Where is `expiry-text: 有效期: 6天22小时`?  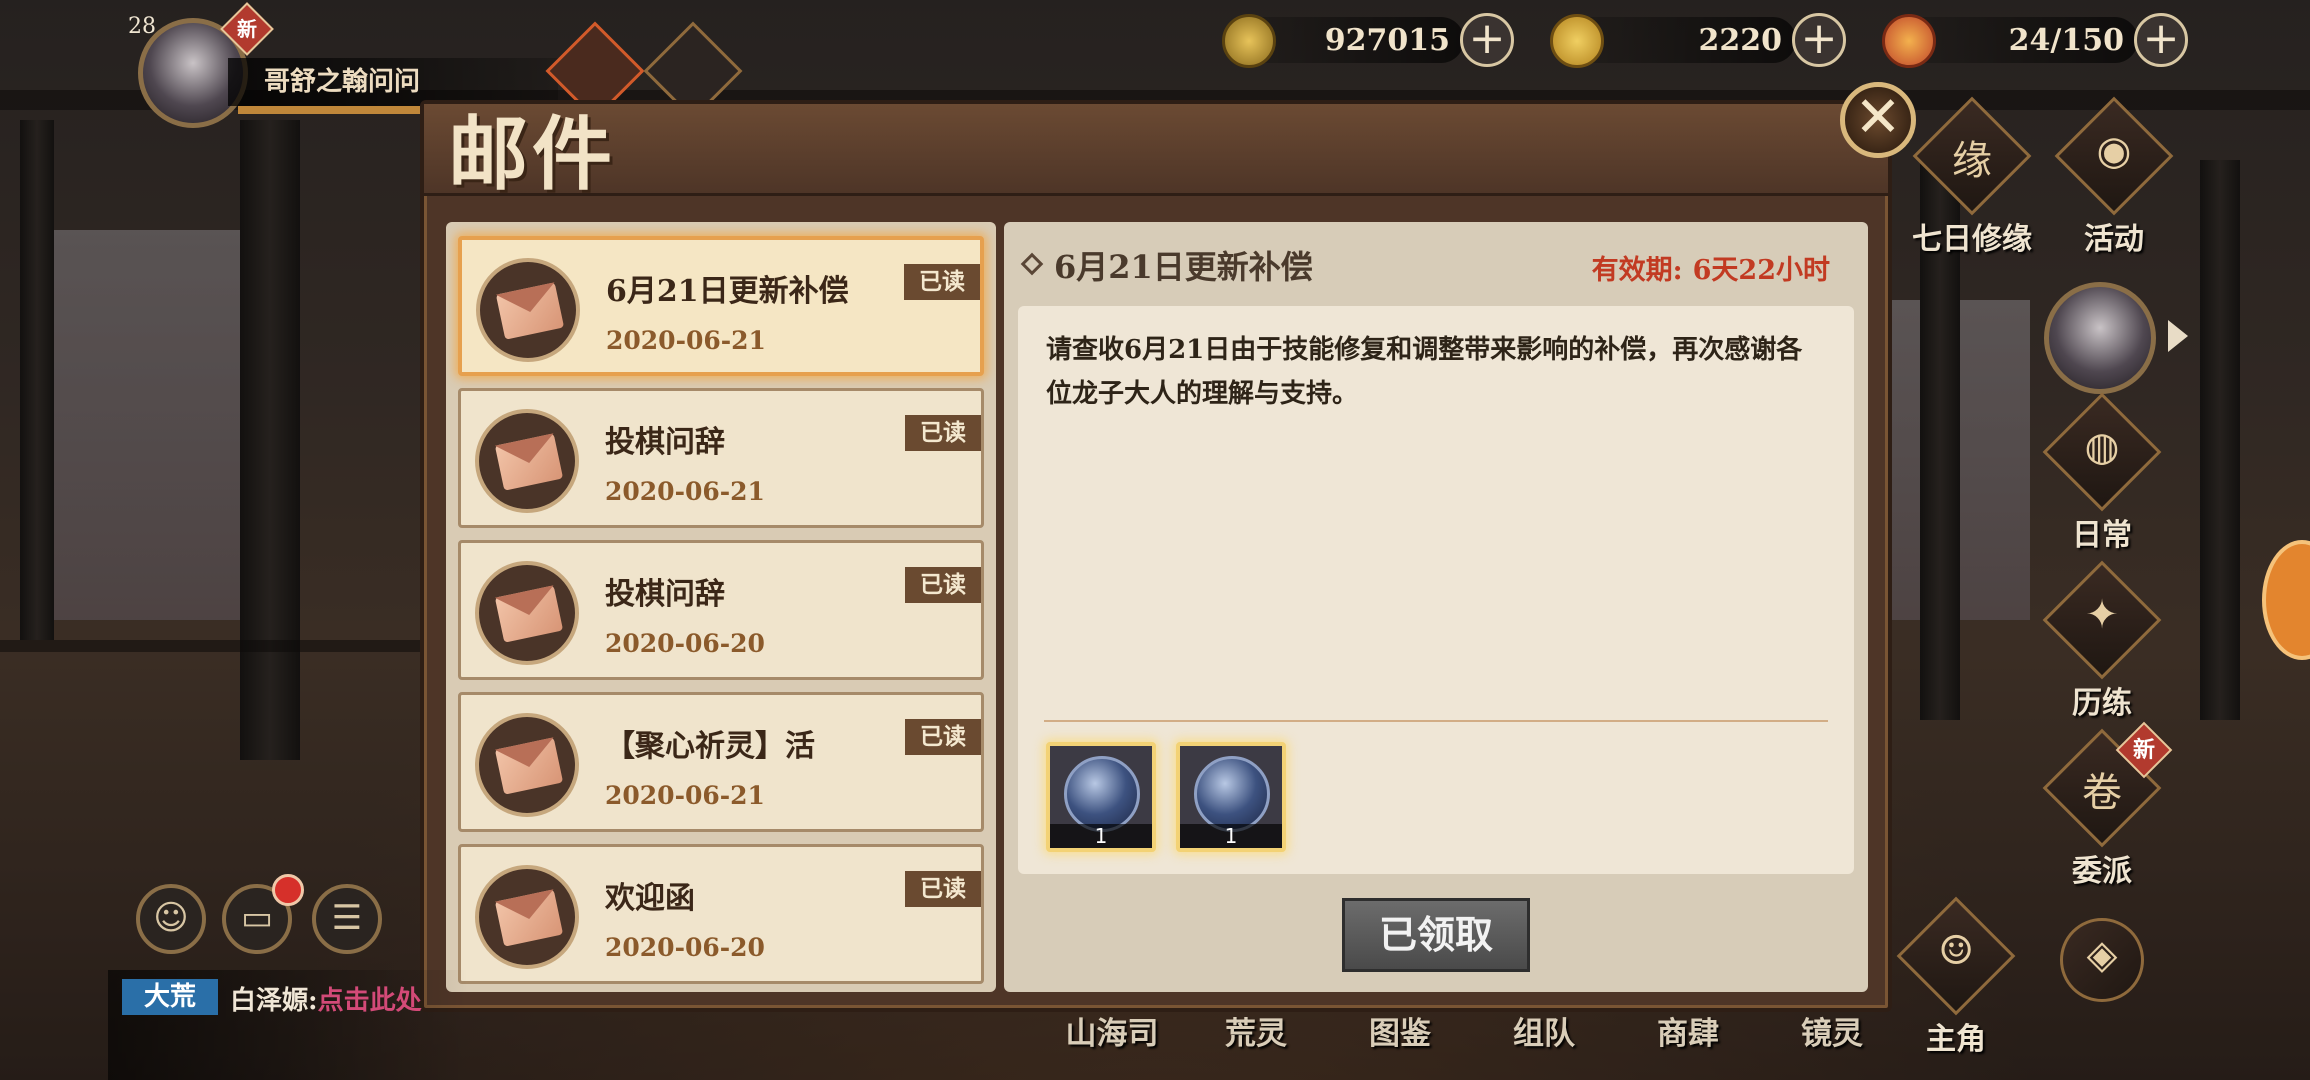
expiry-text: 有效期: 6天22小时 is located at coordinates (1711, 267).